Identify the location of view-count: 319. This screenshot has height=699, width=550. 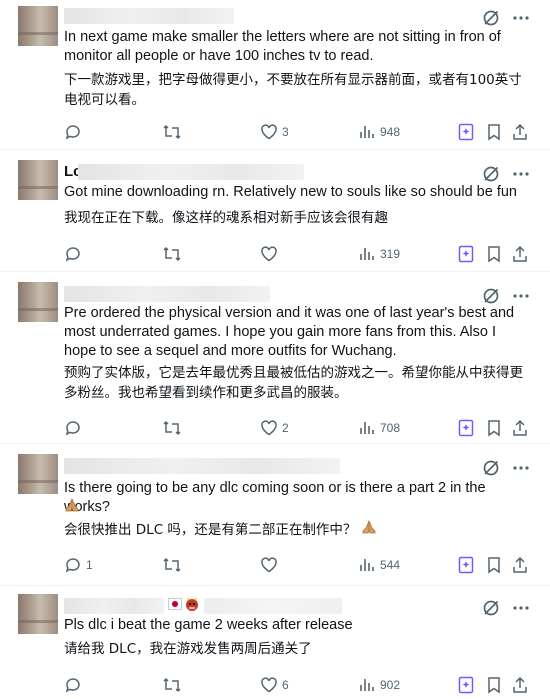
(390, 254).